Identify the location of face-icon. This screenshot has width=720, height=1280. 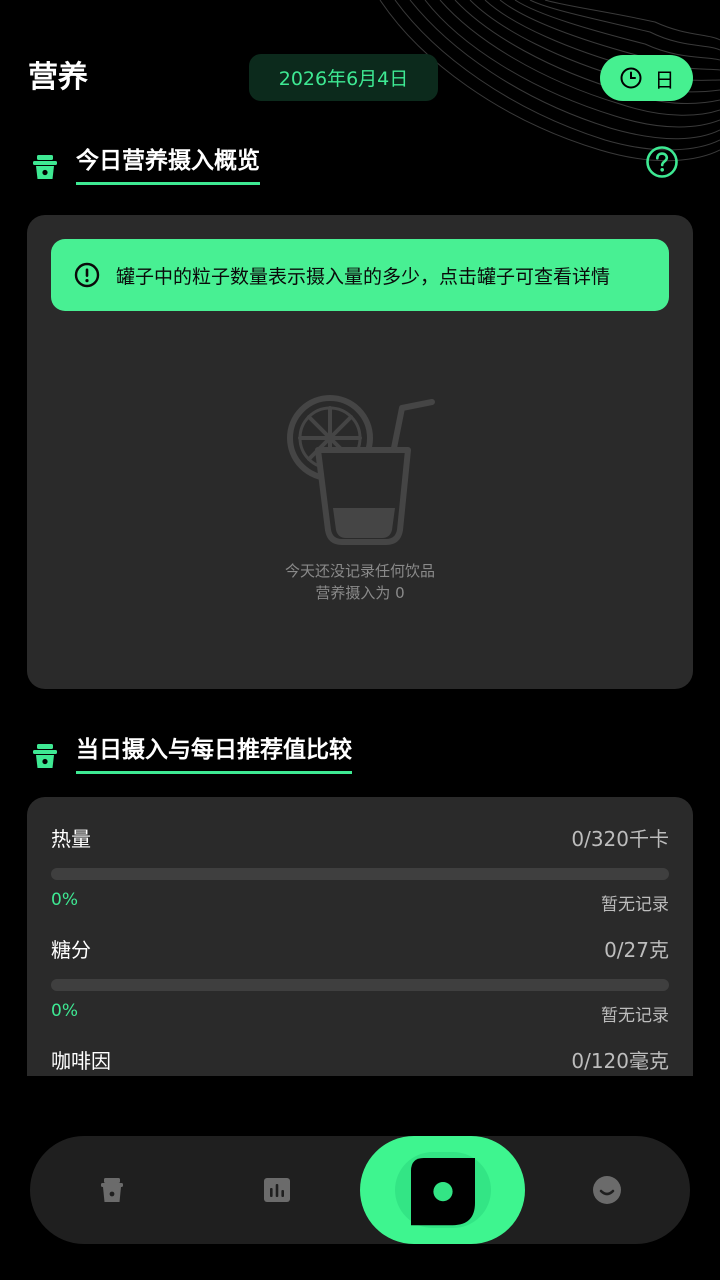
(607, 1190).